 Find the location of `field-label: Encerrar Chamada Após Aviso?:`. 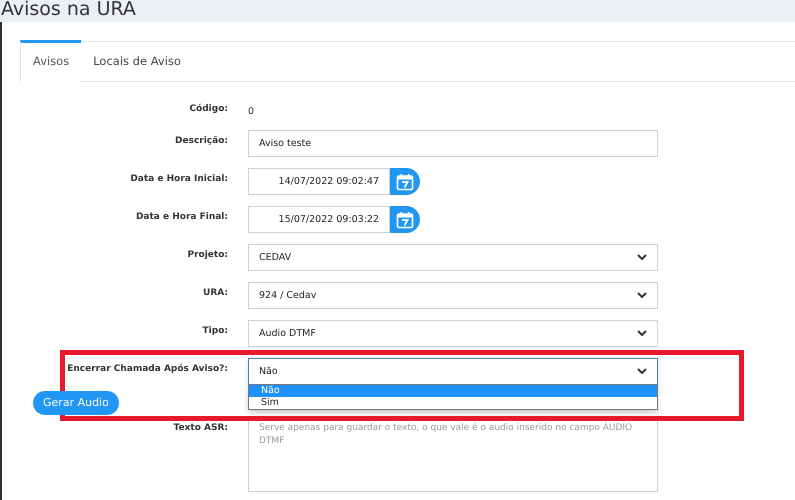

field-label: Encerrar Chamada Após Aviso?: is located at coordinates (147, 369).